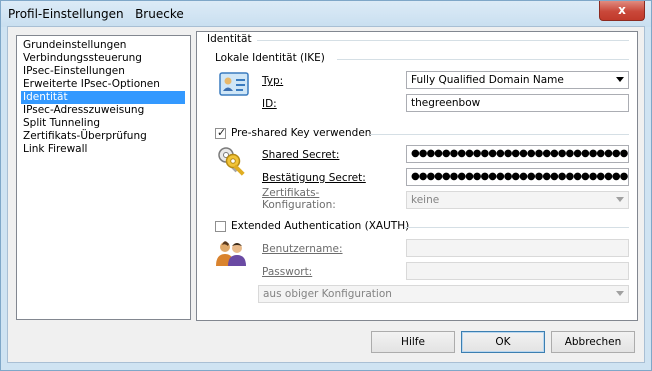  I want to click on cert-config-label-line2: Konfiguration:, so click(299, 205).